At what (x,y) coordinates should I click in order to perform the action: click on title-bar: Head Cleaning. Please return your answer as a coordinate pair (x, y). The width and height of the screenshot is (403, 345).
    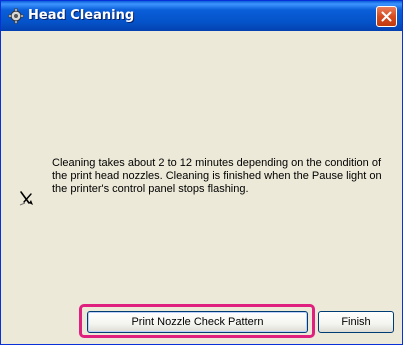
    Looking at the image, I should click on (201, 16).